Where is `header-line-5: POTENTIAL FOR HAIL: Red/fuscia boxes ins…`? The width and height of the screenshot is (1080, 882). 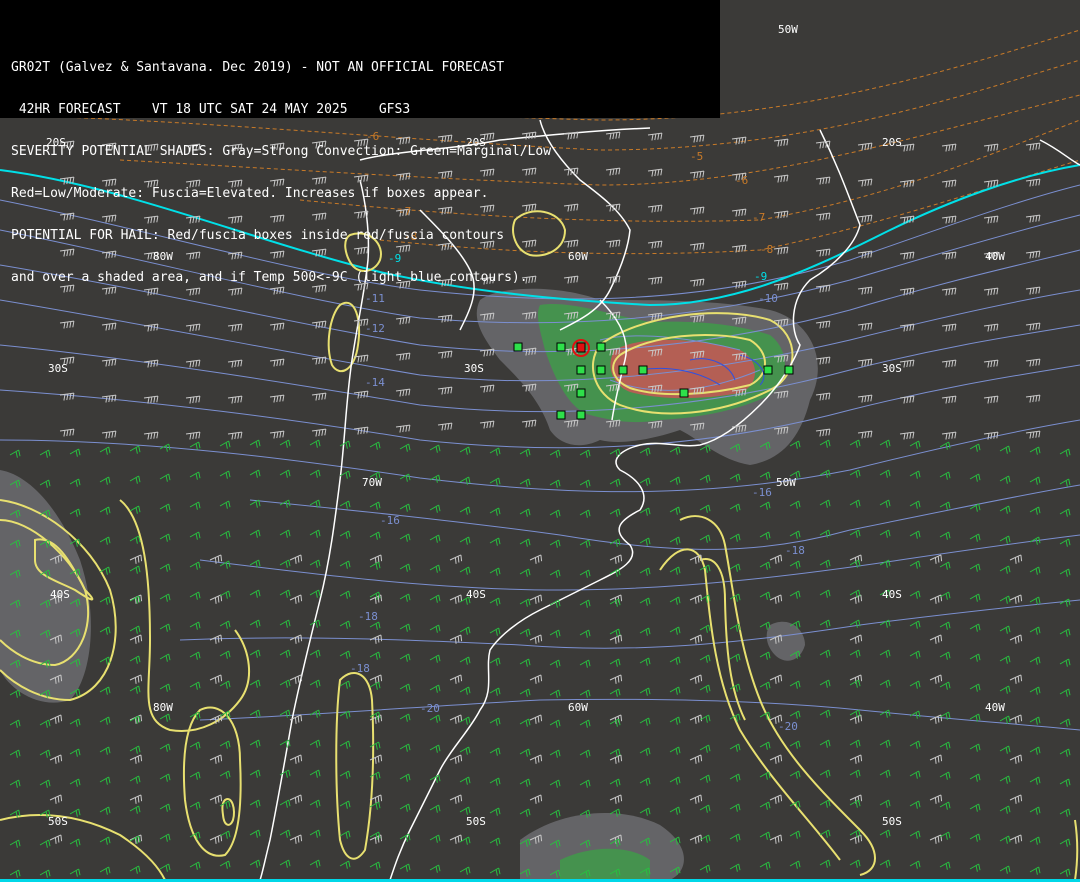 header-line-5: POTENTIAL FOR HAIL: Red/fuscia boxes ins… is located at coordinates (258, 235).